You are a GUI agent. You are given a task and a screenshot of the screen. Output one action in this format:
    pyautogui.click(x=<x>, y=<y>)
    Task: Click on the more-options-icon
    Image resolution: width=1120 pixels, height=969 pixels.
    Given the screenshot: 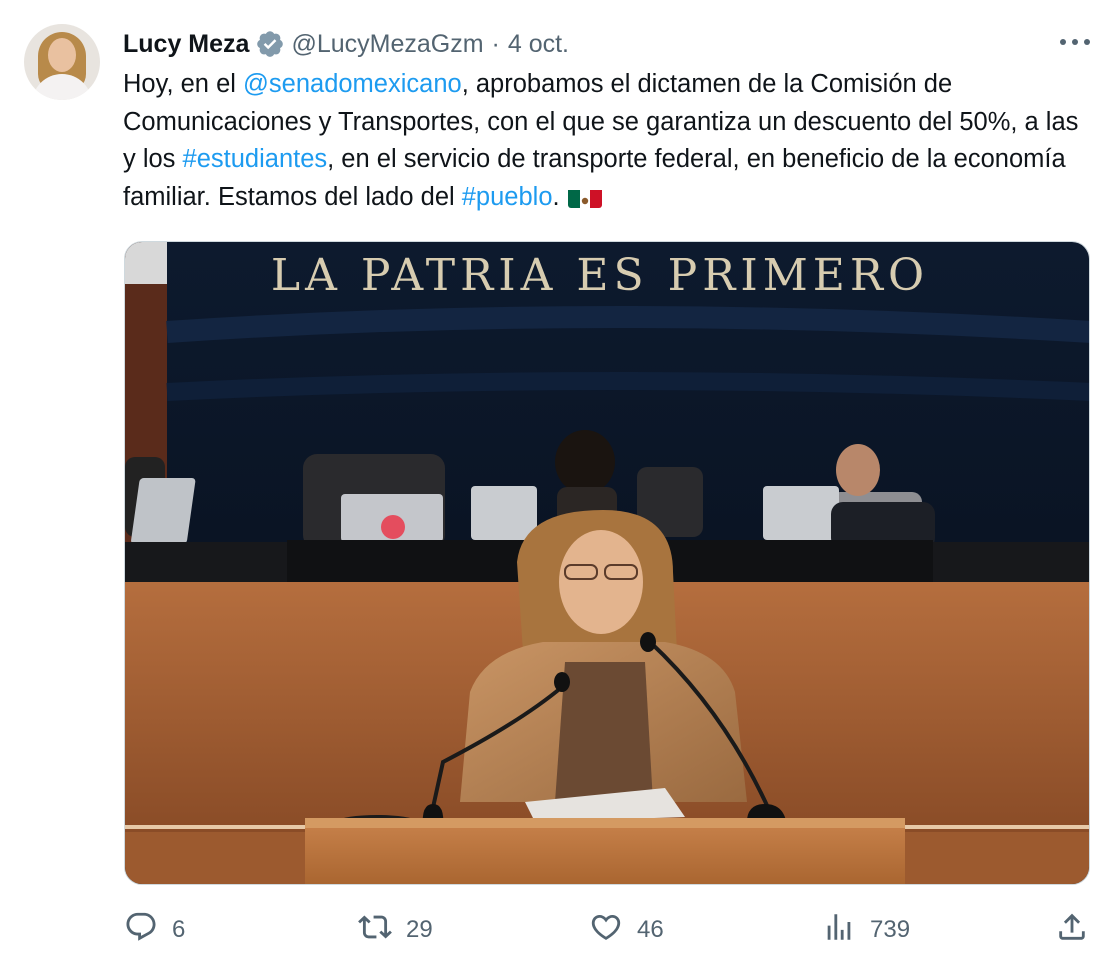 What is the action you would take?
    pyautogui.click(x=1075, y=42)
    